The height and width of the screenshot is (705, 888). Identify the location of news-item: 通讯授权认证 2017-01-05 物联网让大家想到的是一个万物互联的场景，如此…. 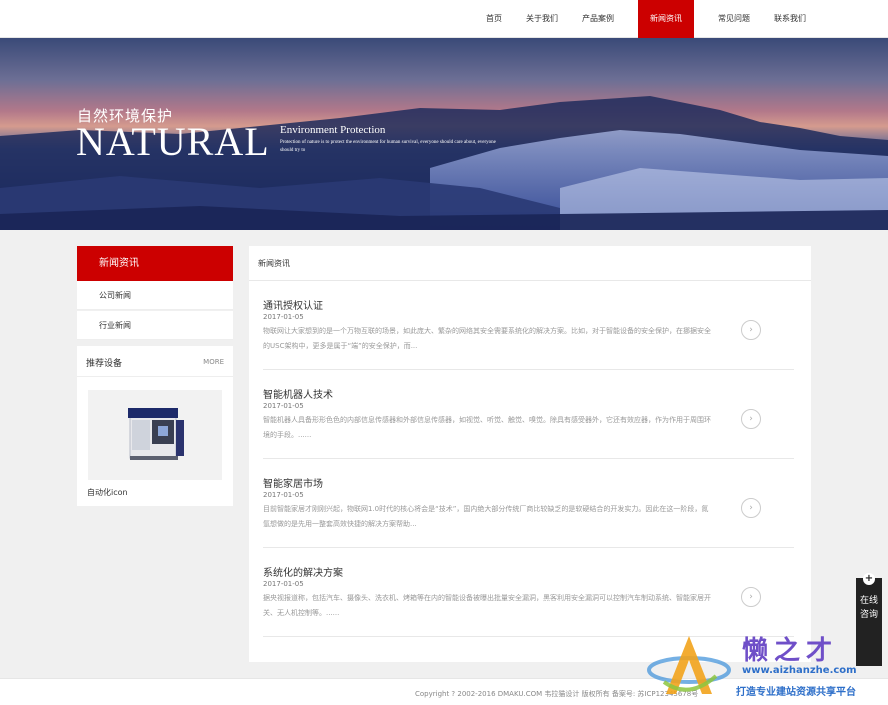
(528, 325).